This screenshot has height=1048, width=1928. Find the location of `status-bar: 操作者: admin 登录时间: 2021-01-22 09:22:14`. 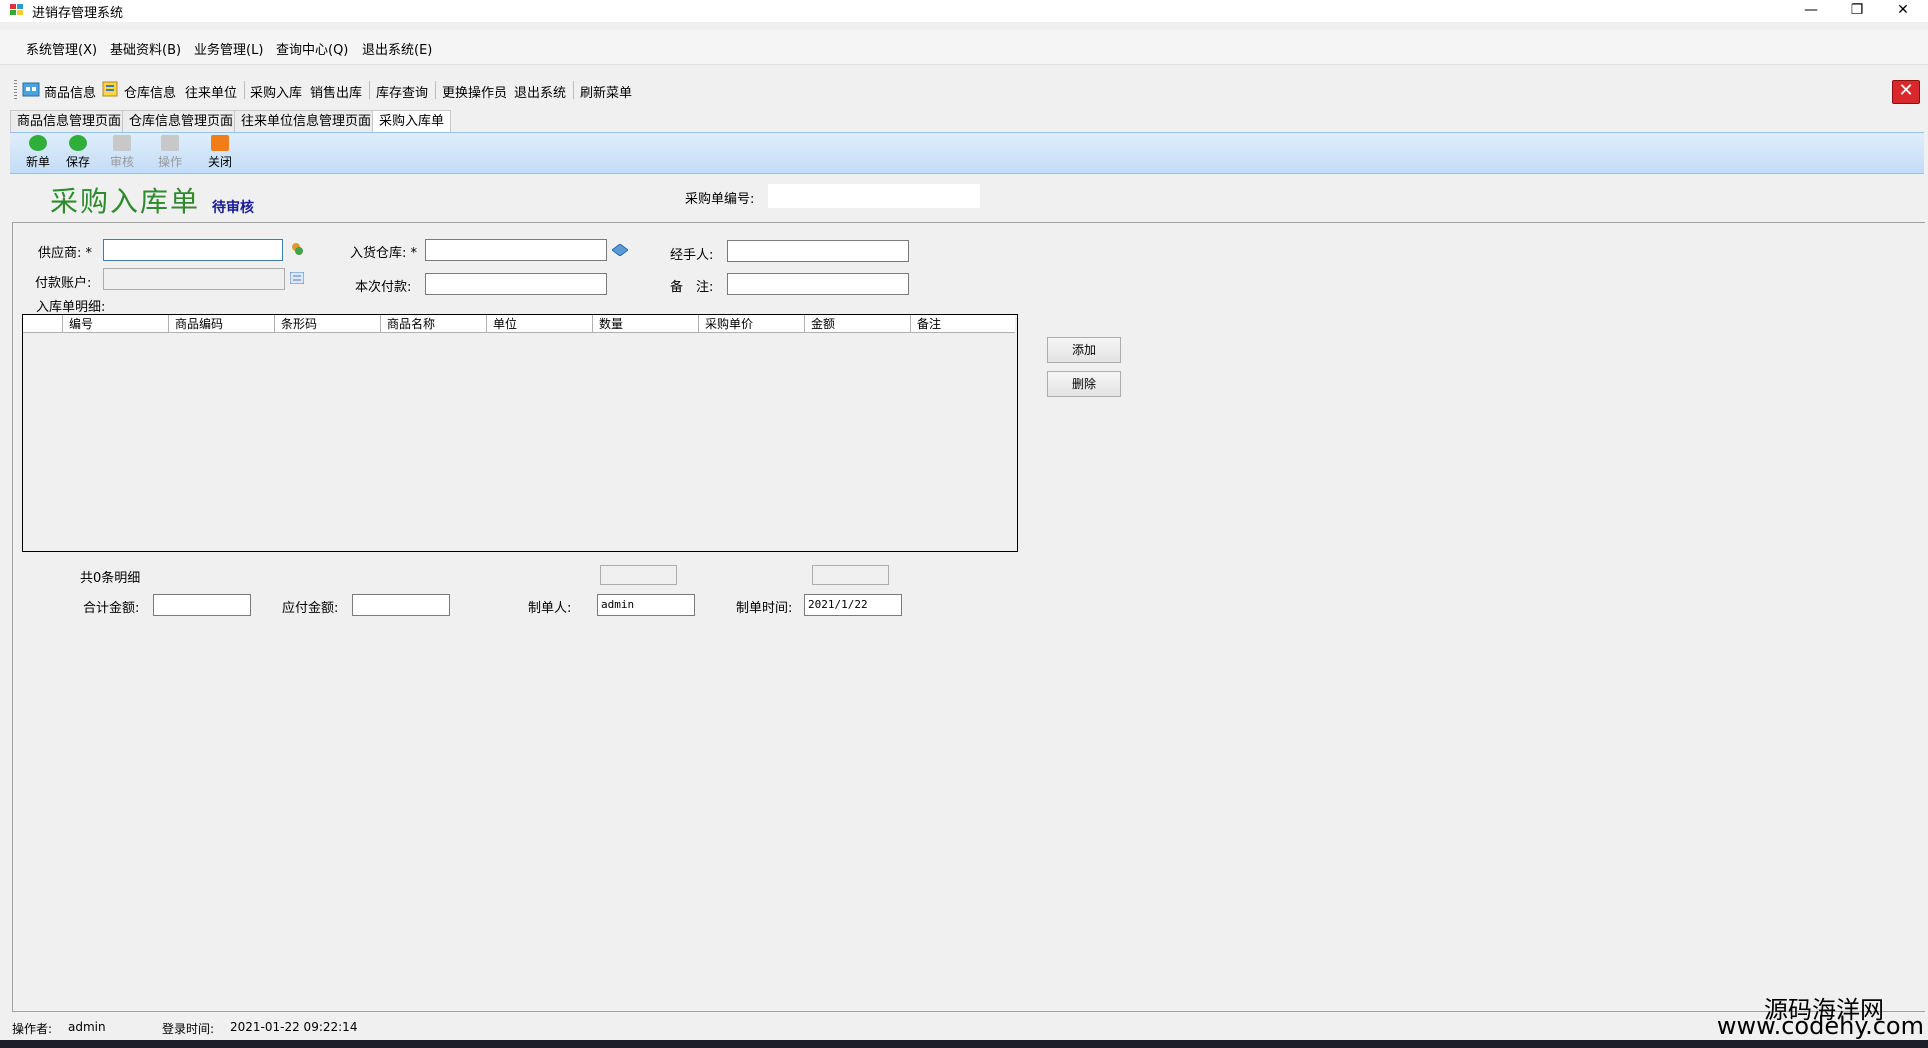

status-bar: 操作者: admin 登录时间: 2021-01-22 09:22:14 is located at coordinates (964, 1028).